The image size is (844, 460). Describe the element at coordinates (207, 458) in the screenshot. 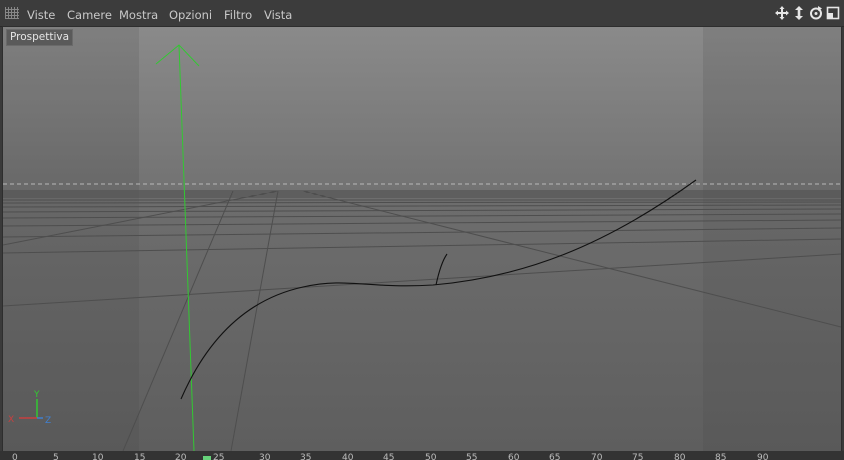

I see `current-frame-marker` at that location.